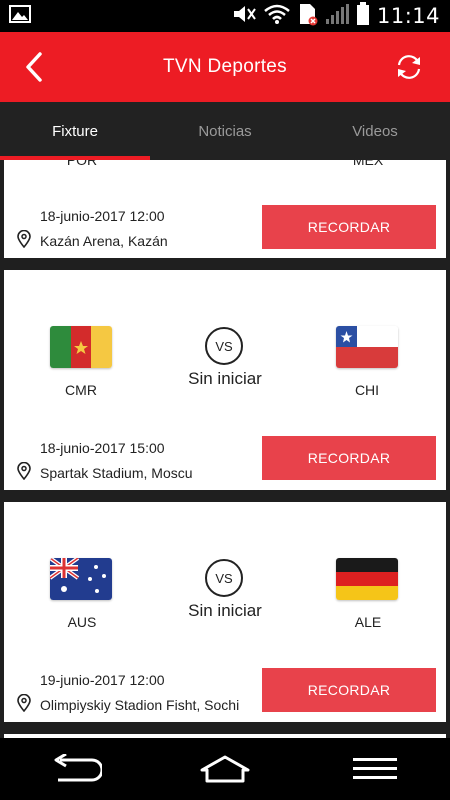  What do you see at coordinates (225, 16) in the screenshot?
I see `status-bar: 11:14` at bounding box center [225, 16].